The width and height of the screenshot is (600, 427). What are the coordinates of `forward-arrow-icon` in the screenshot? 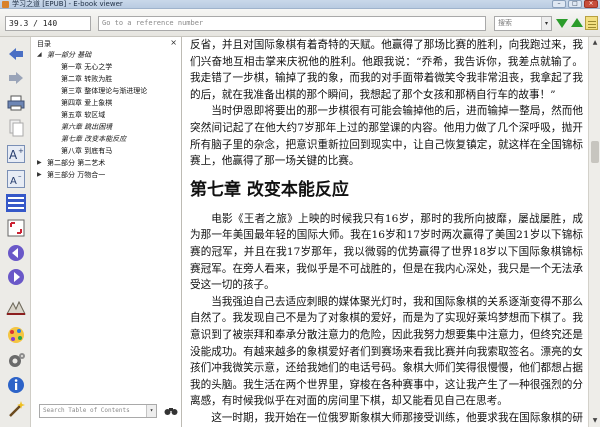 It's located at (15, 77).